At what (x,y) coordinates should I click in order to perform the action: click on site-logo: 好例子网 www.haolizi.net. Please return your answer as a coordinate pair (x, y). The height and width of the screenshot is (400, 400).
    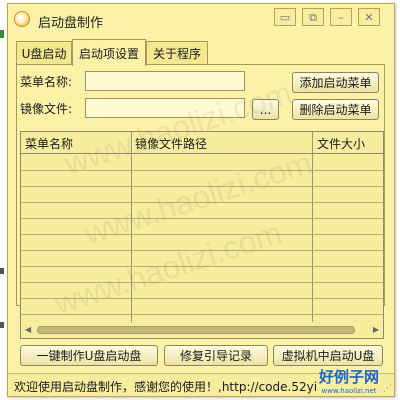
    Looking at the image, I should click on (349, 380).